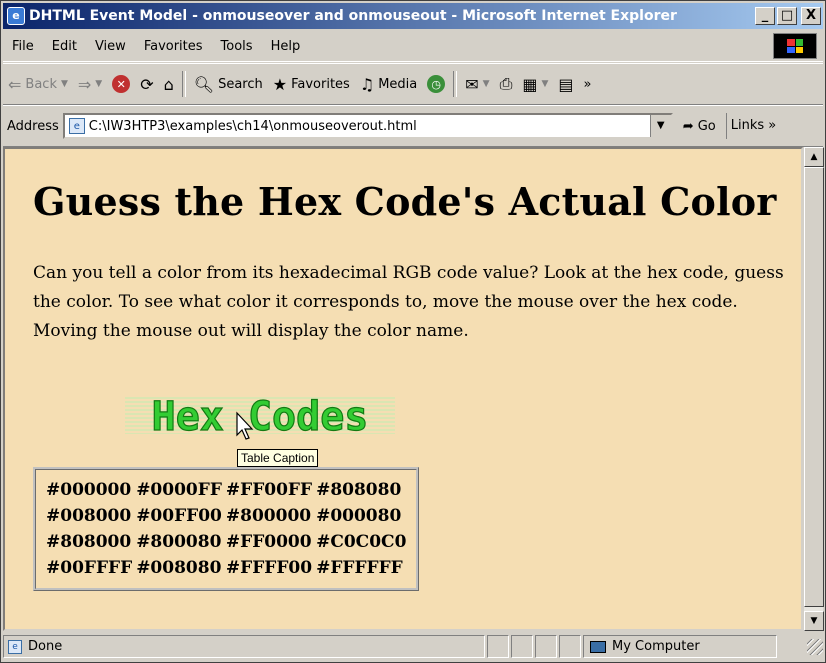  Describe the element at coordinates (398, 84) in the screenshot. I see `media-label: Media` at that location.